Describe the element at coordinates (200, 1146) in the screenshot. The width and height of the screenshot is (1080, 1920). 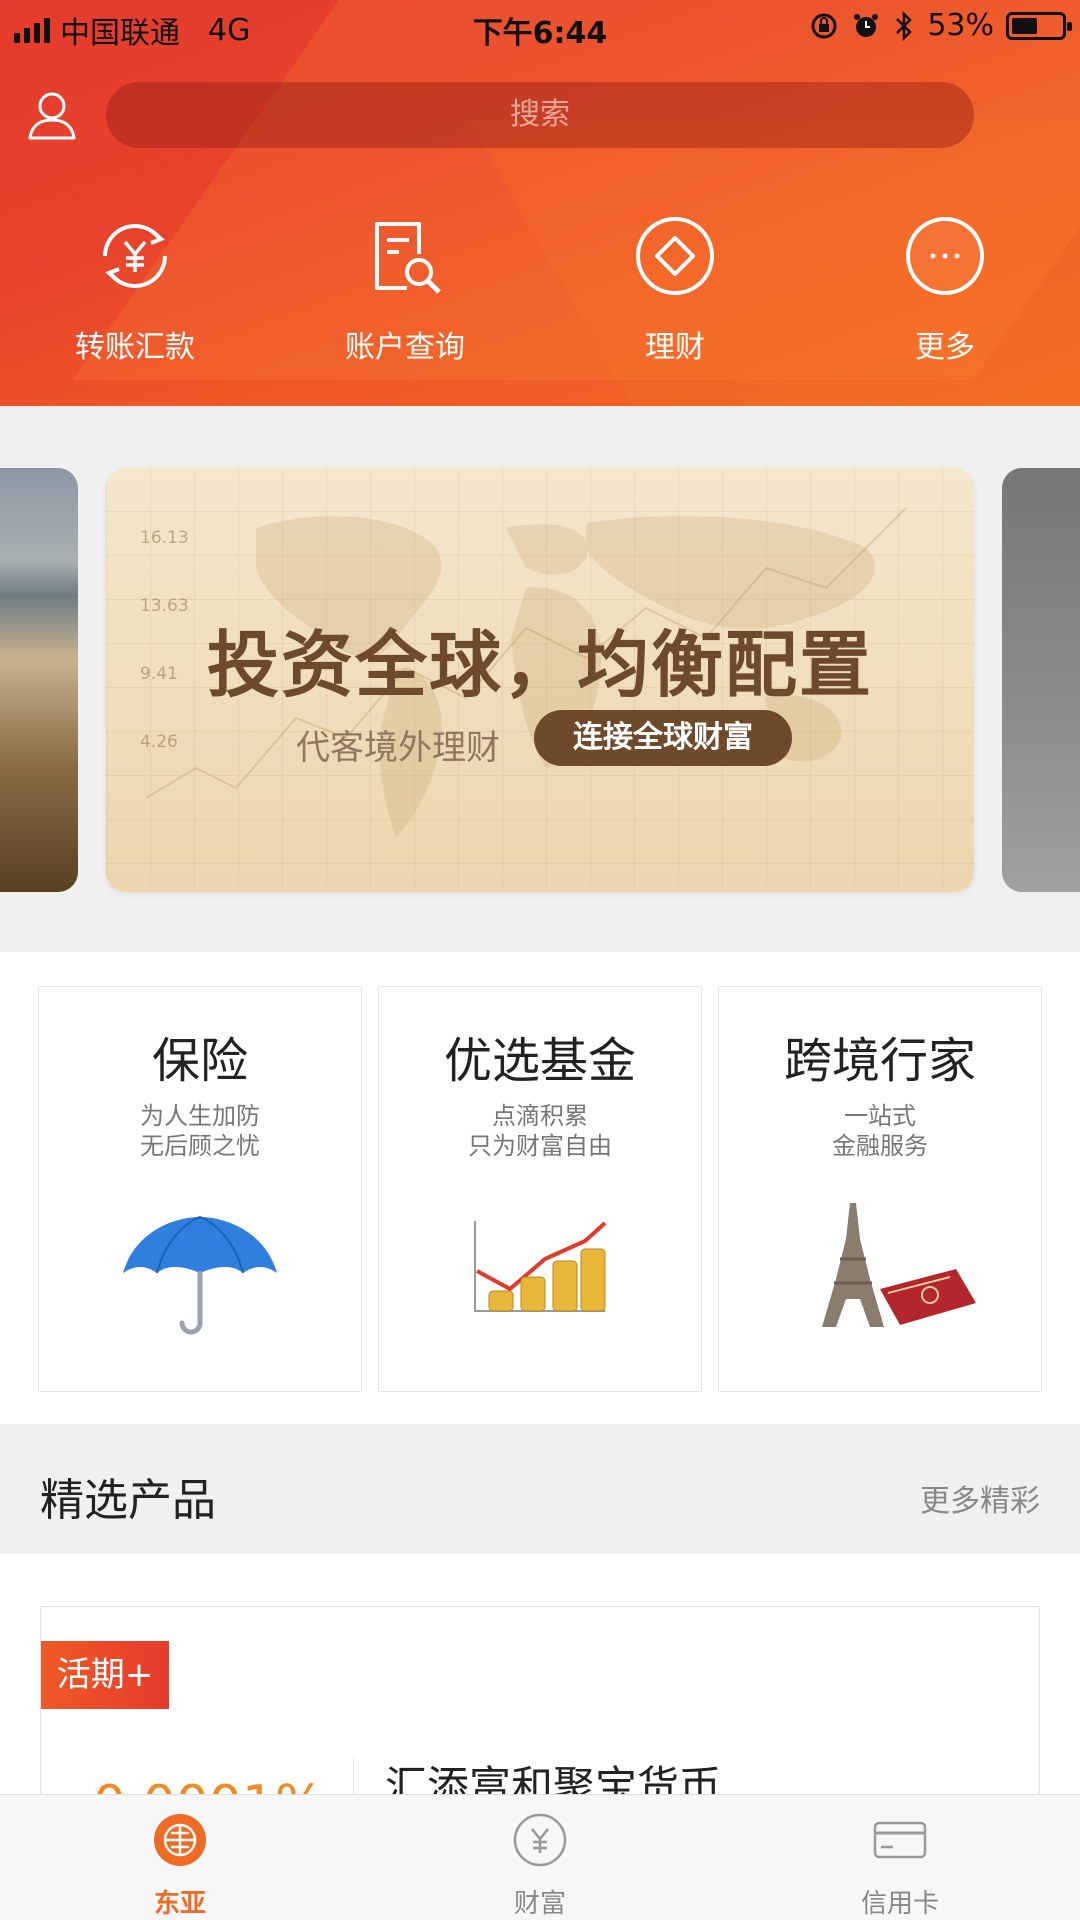
I see `category-desc-line: 无后顾之忧` at that location.